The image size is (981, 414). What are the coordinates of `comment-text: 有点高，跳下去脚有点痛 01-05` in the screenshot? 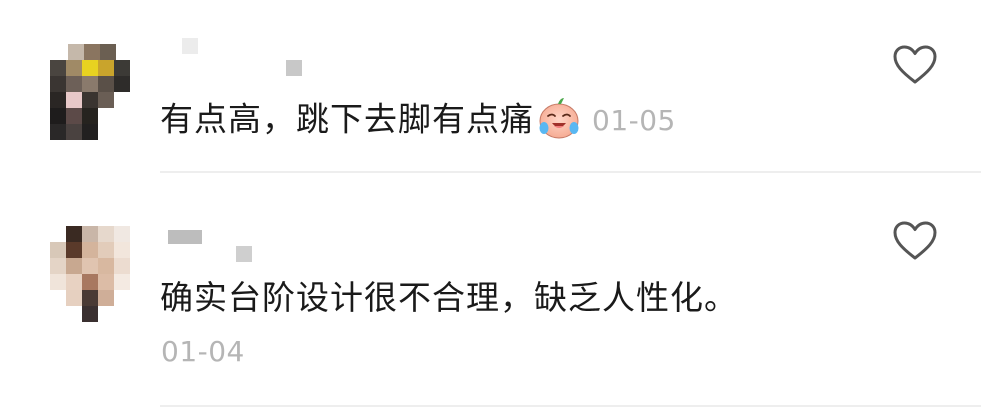 It's located at (418, 121).